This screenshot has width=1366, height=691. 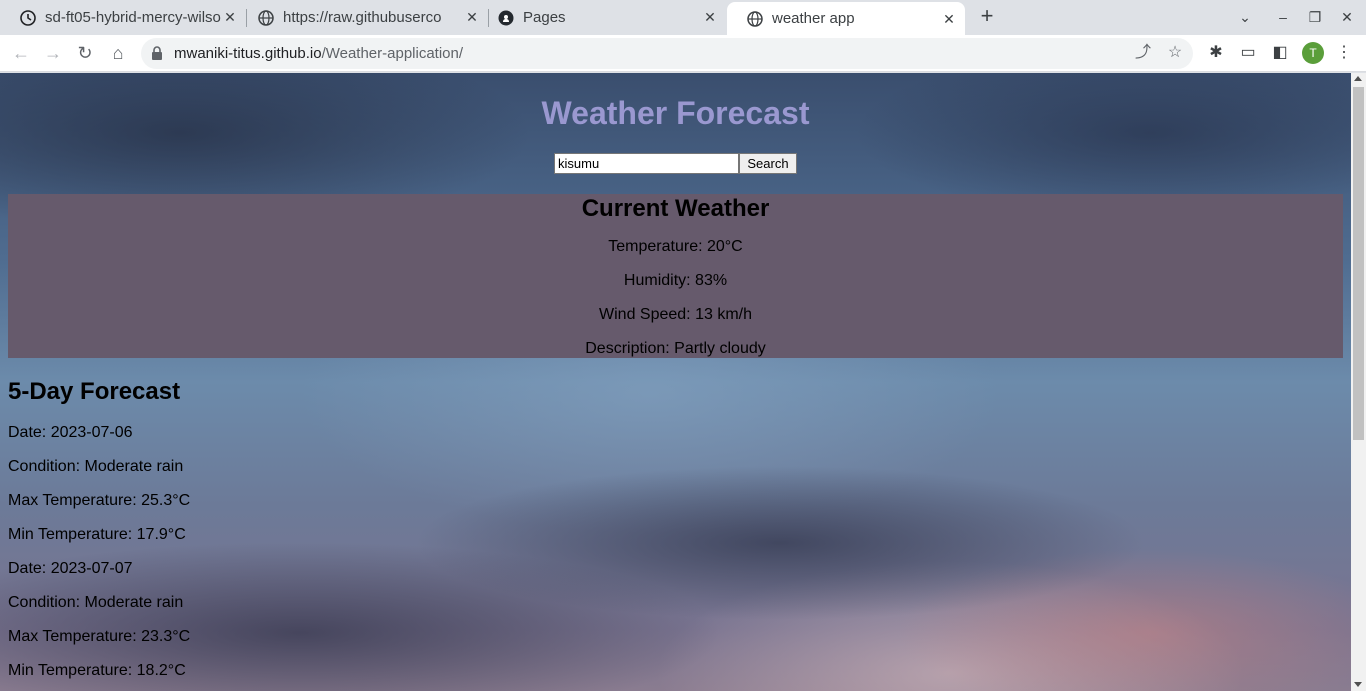 I want to click on humidity-text: Humidity: 83%, so click(x=675, y=280).